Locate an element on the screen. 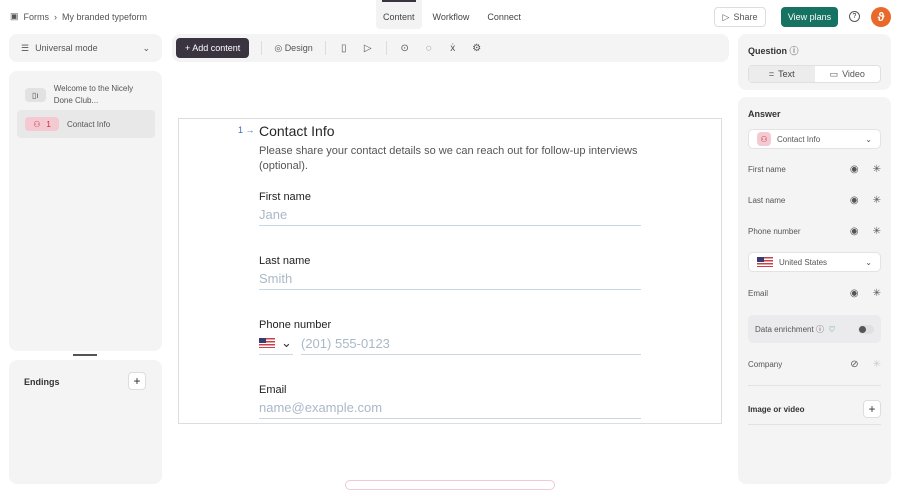  play-icon: ▷ is located at coordinates (368, 48).